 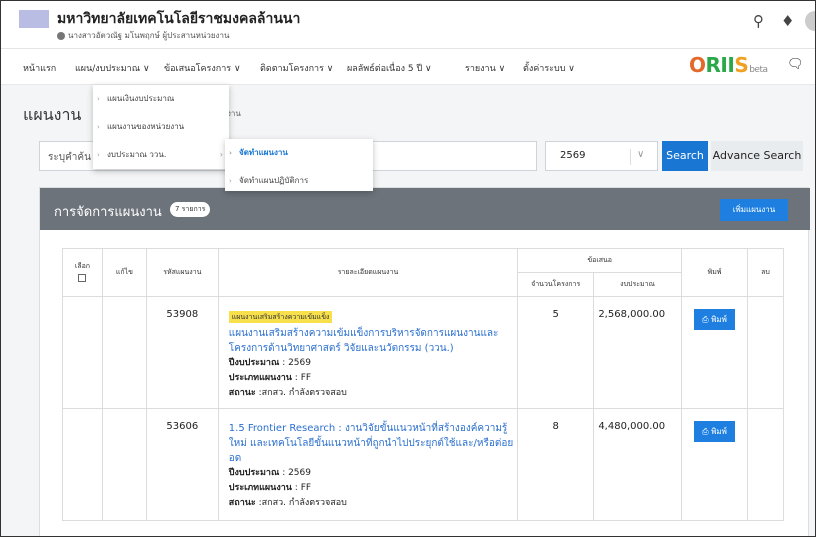 I want to click on count-badge: 7 รายการ, so click(x=190, y=209).